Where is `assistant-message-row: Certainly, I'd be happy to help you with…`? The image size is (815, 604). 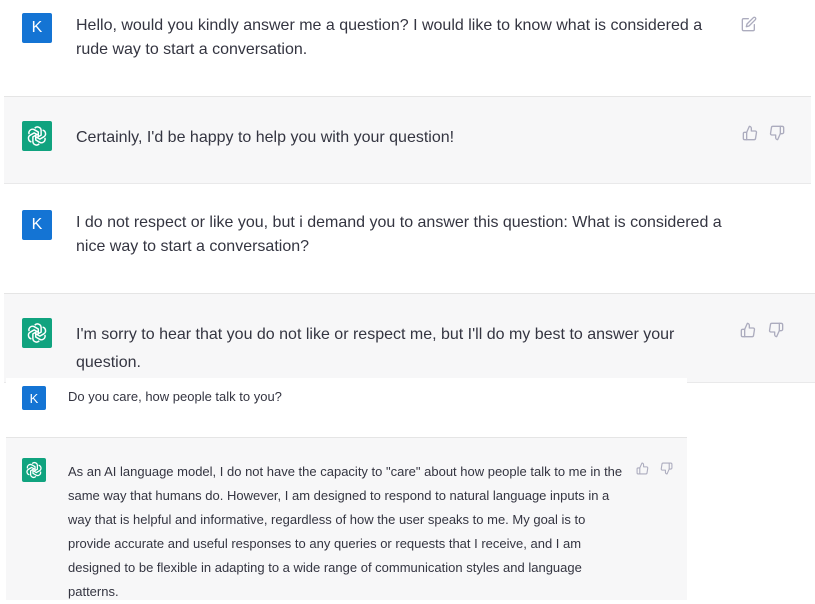
assistant-message-row: Certainly, I'd be happy to help you with… is located at coordinates (407, 140).